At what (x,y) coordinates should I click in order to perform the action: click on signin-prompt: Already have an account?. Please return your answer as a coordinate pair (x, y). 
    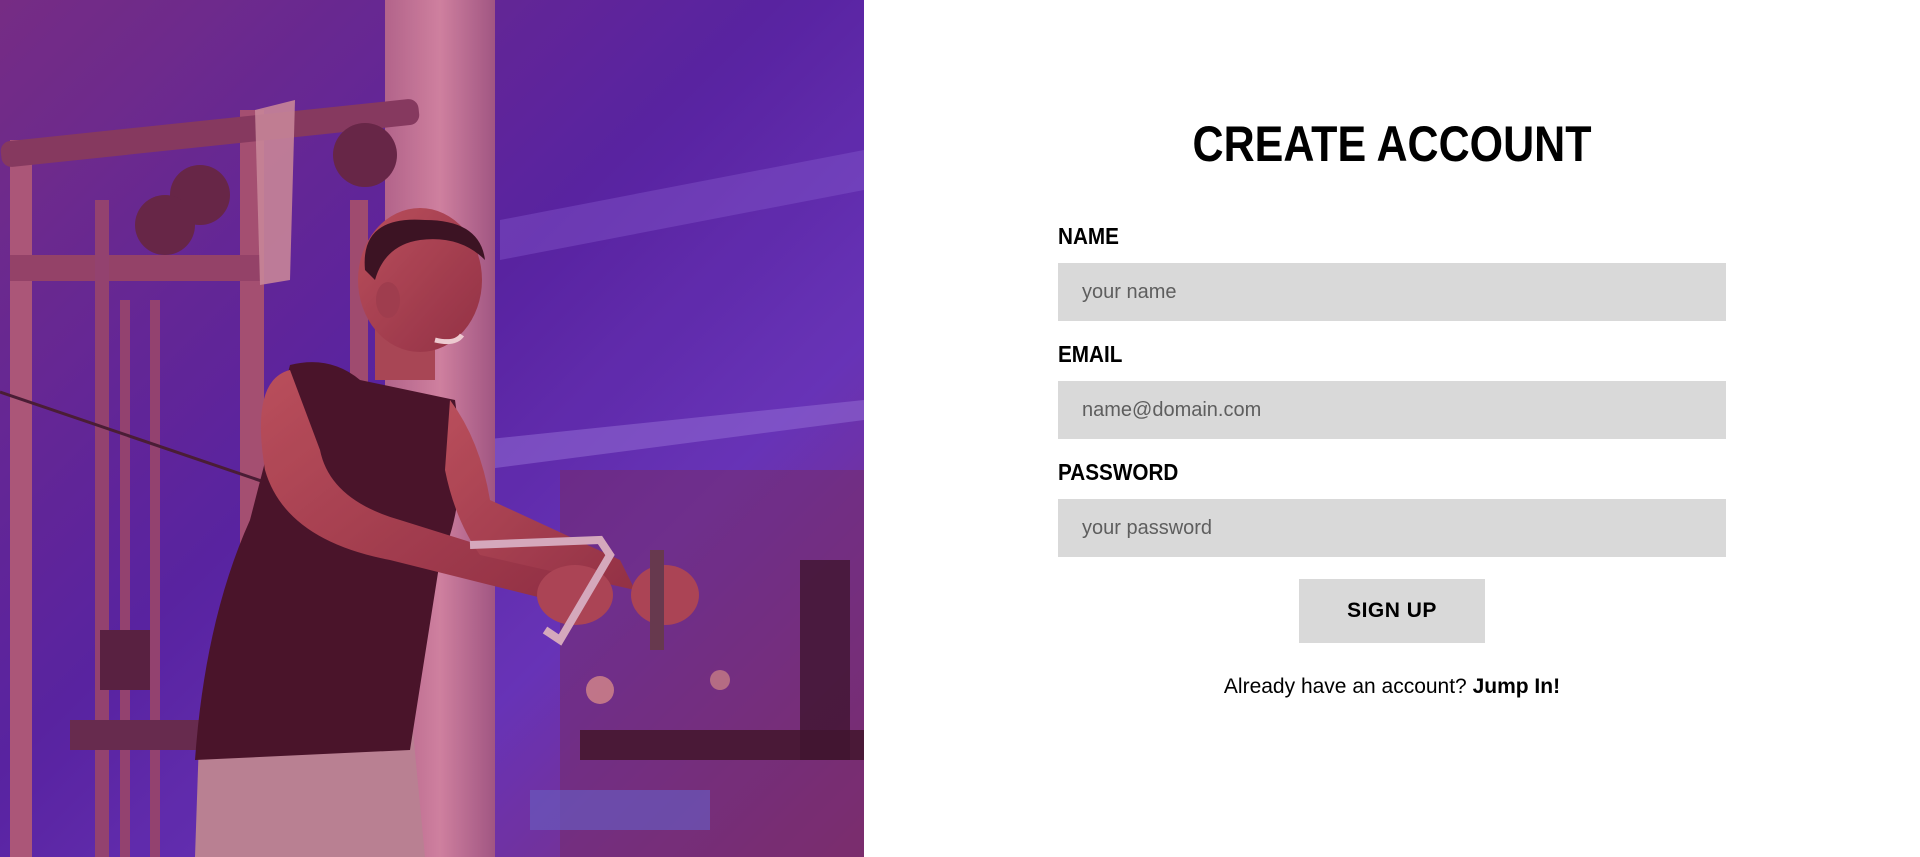
    Looking at the image, I should click on (1345, 686).